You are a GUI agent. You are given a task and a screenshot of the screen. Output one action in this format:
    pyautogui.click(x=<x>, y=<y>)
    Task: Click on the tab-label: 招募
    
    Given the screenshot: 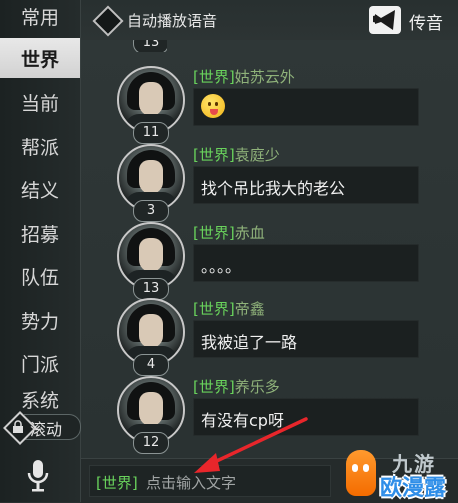 What is the action you would take?
    pyautogui.click(x=39, y=234)
    